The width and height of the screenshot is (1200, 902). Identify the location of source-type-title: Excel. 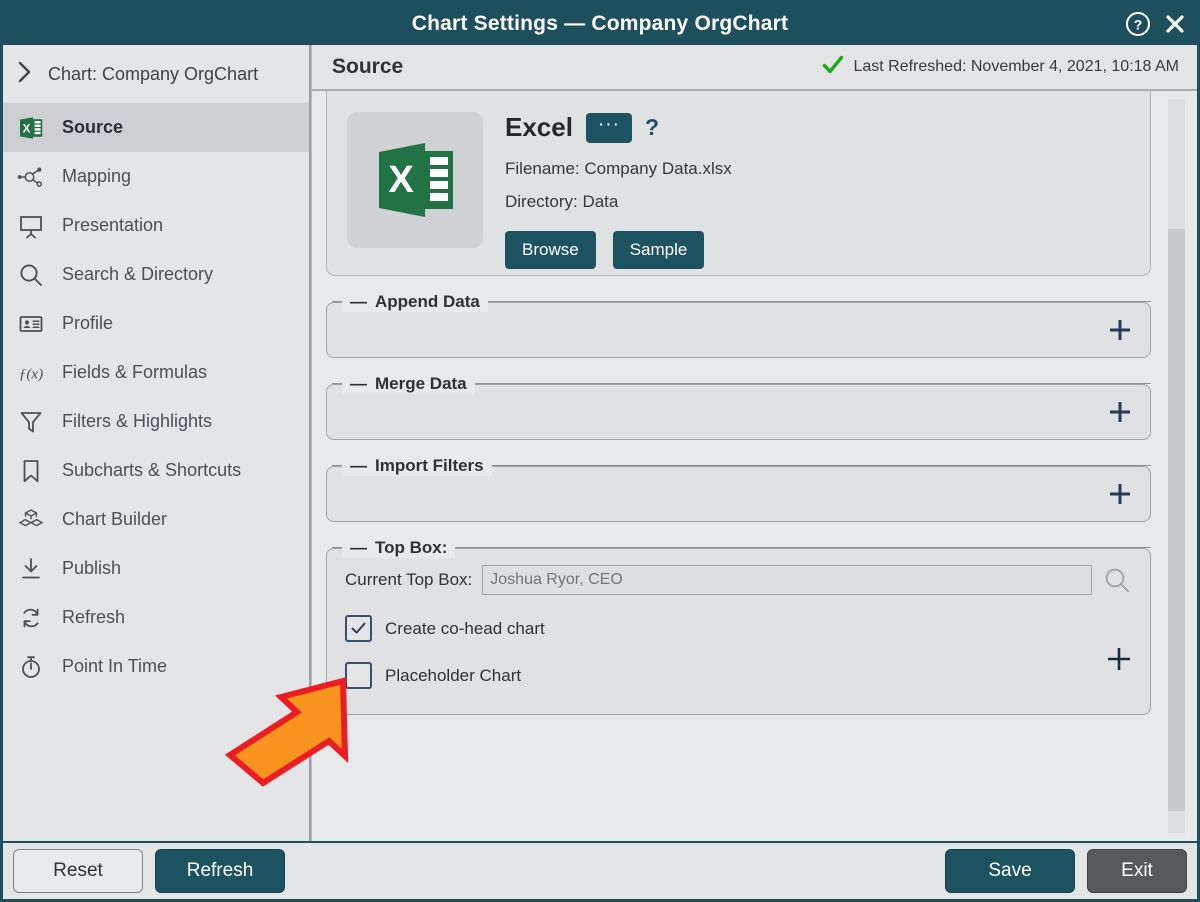
(539, 127).